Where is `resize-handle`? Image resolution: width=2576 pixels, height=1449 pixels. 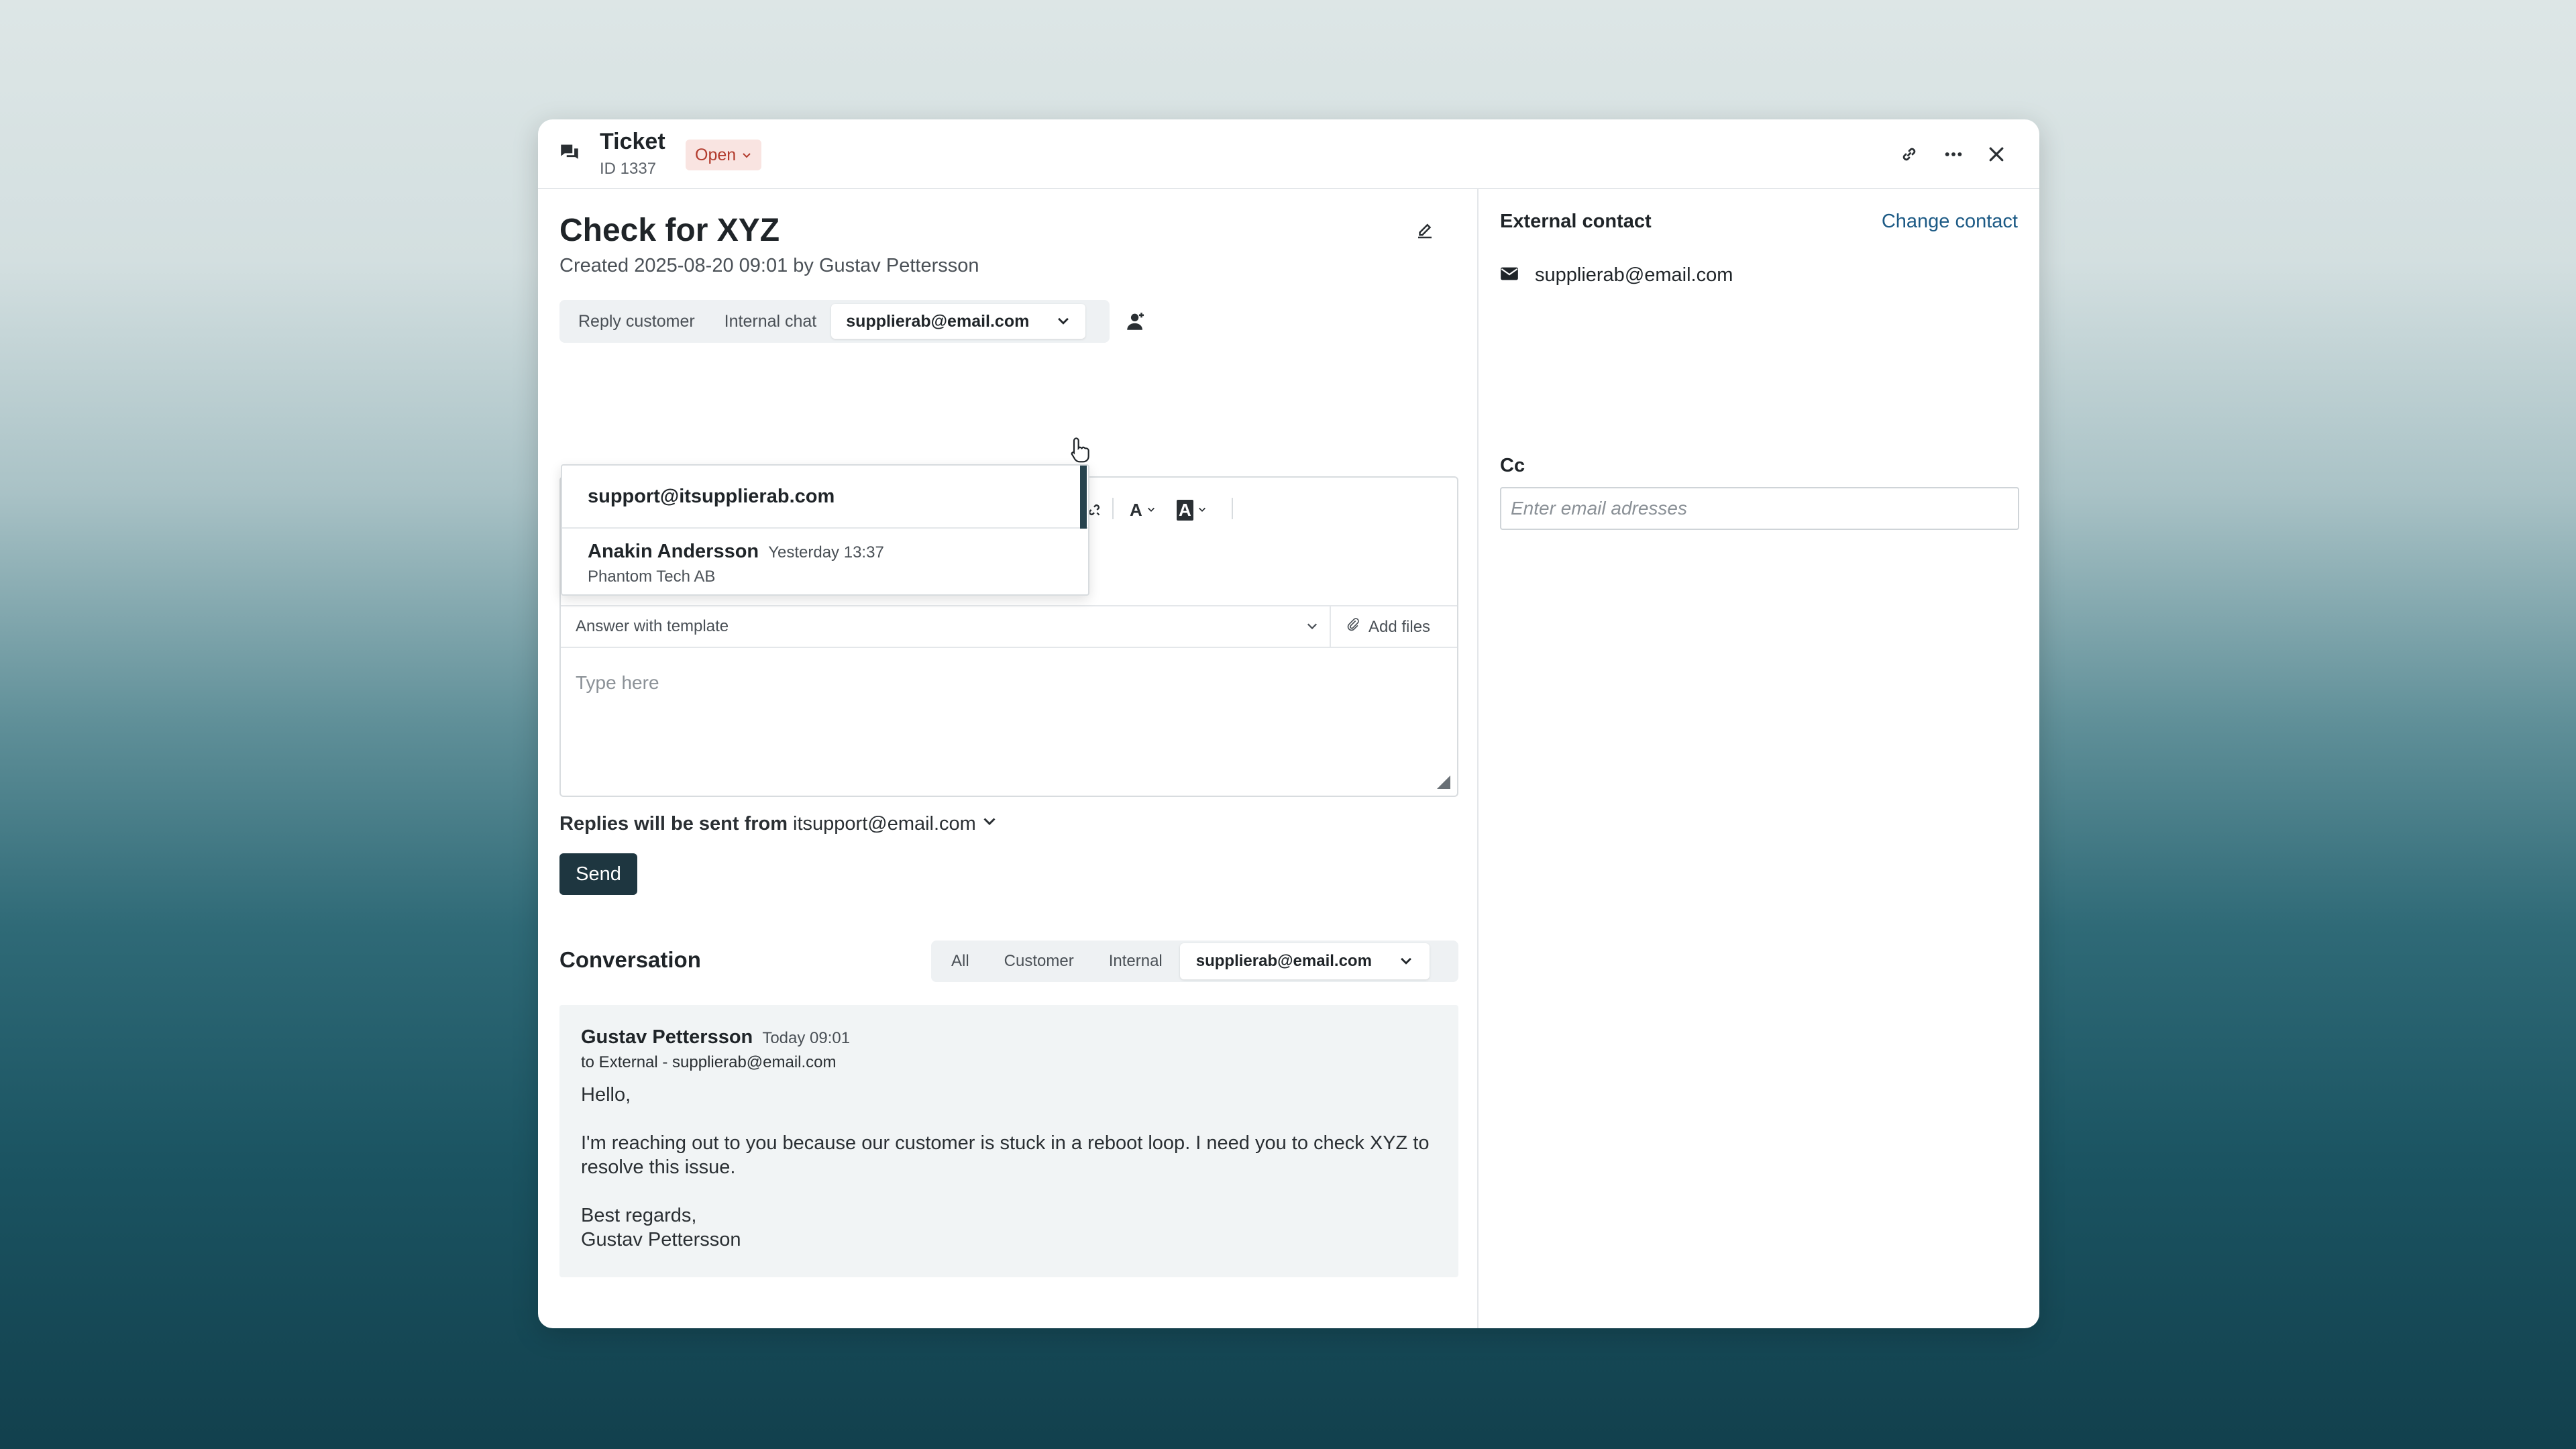
resize-handle is located at coordinates (1443, 782).